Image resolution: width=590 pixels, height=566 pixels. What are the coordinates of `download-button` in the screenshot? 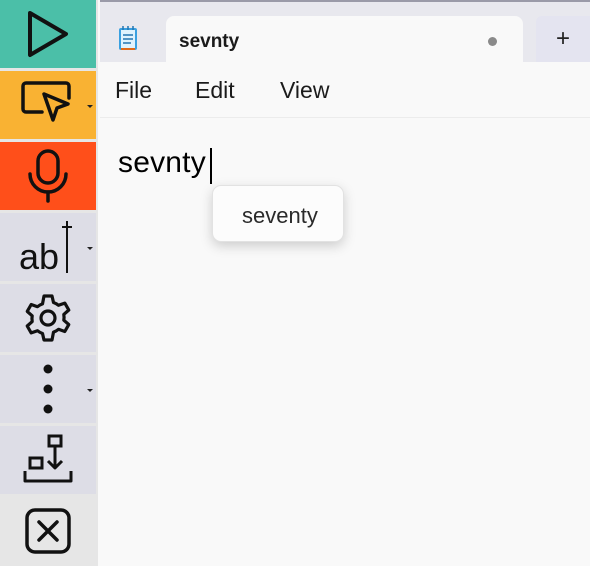 It's located at (48, 460).